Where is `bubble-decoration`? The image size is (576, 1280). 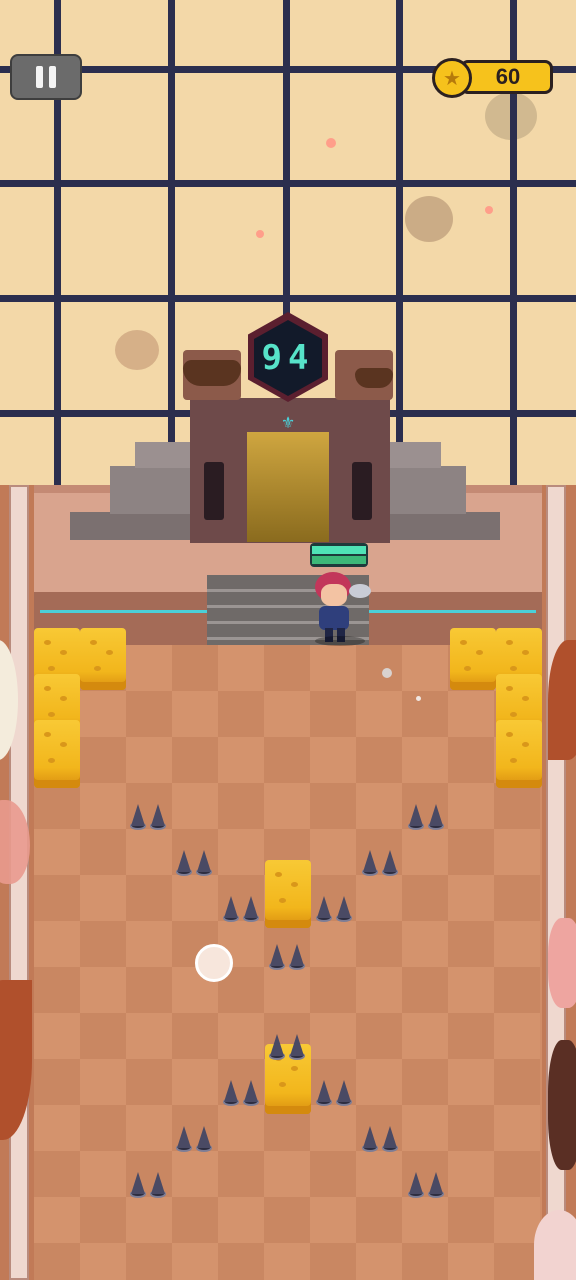
bubble-decoration is located at coordinates (429, 219).